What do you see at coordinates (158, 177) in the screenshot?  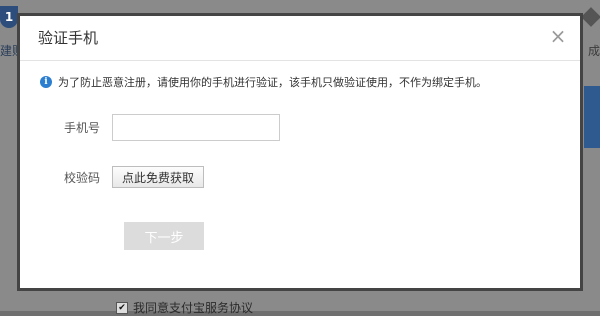 I see `get-code-button: 点此免费获取` at bounding box center [158, 177].